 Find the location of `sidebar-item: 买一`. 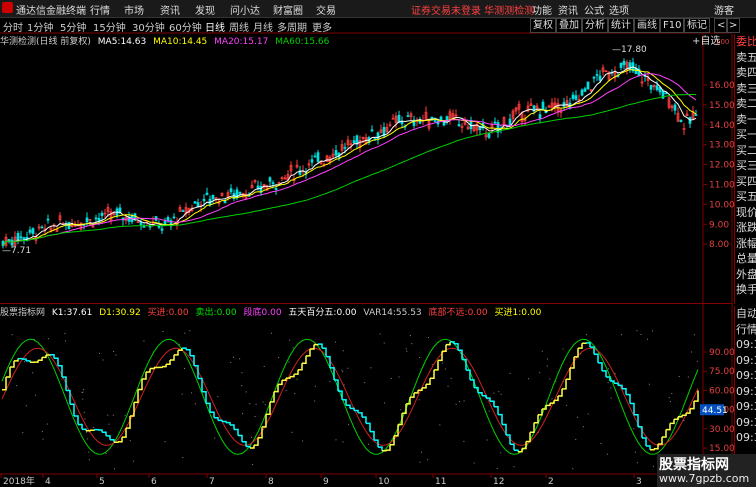

sidebar-item: 买一 is located at coordinates (746, 134).